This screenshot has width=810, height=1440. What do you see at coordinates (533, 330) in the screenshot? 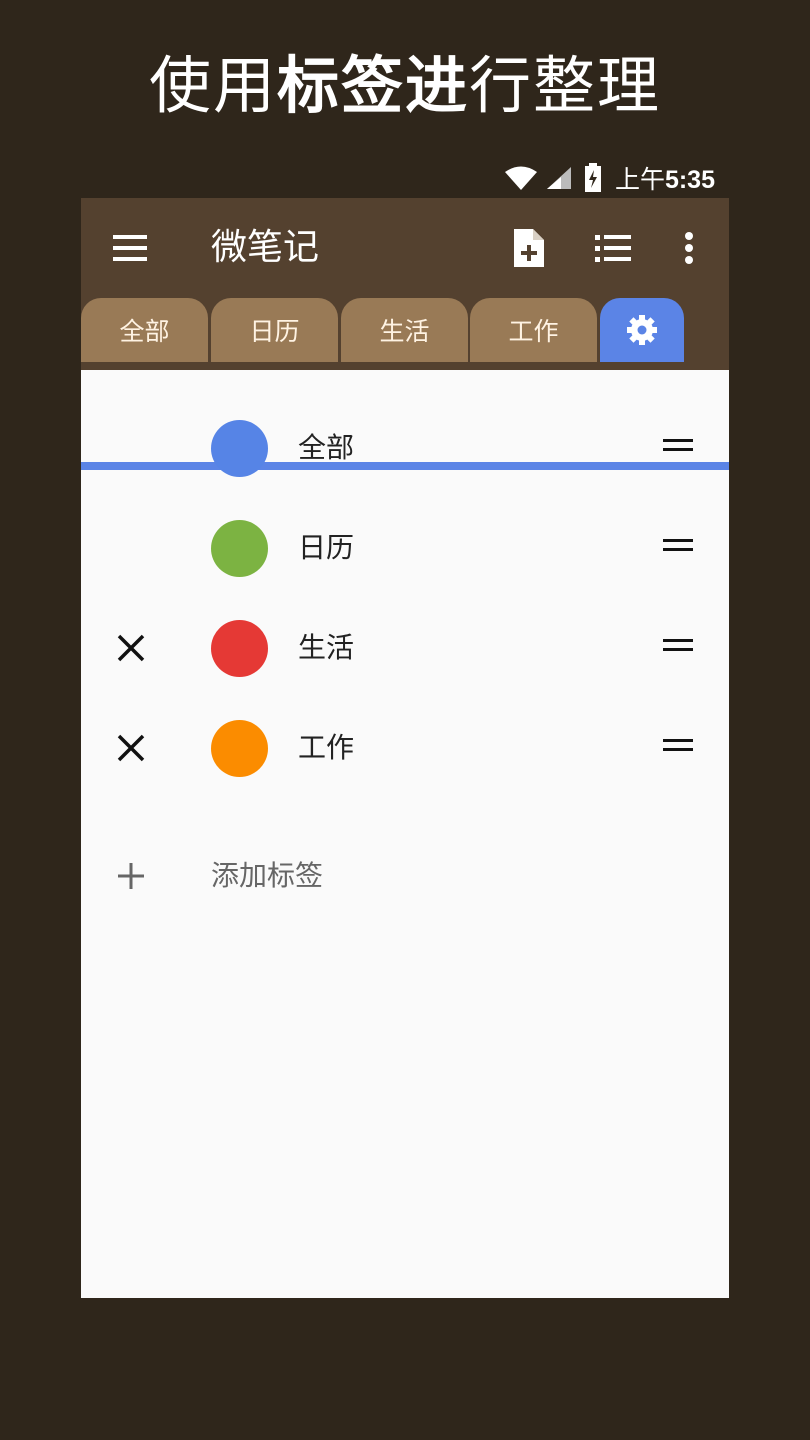
I see `tab-work: 工作` at bounding box center [533, 330].